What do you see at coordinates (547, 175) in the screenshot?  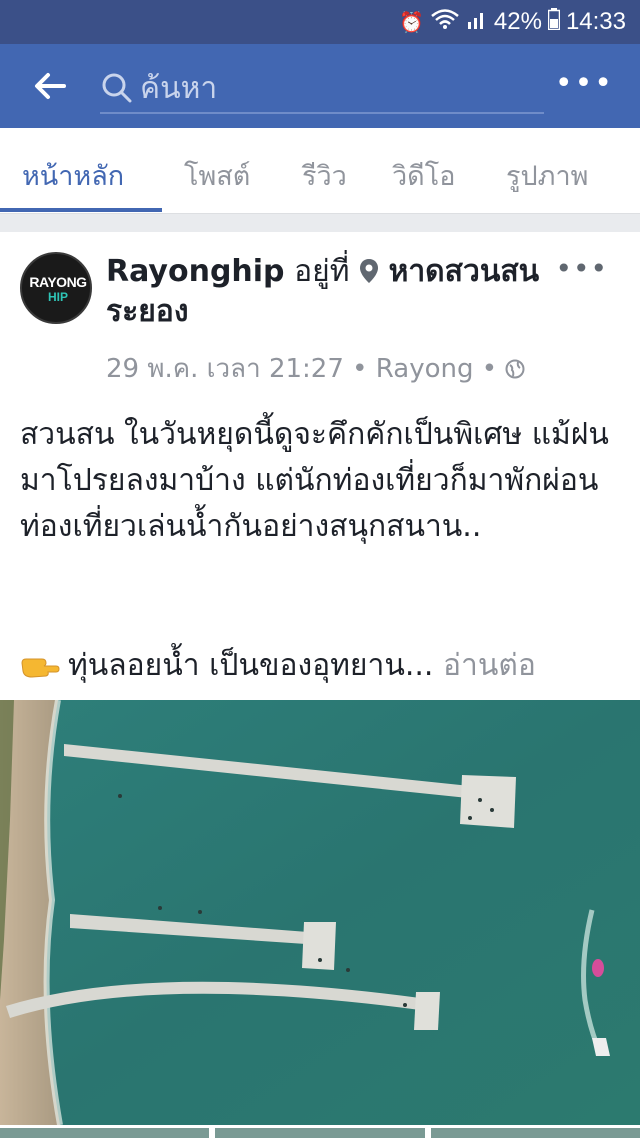 I see `tab-photos: รูปภาพ` at bounding box center [547, 175].